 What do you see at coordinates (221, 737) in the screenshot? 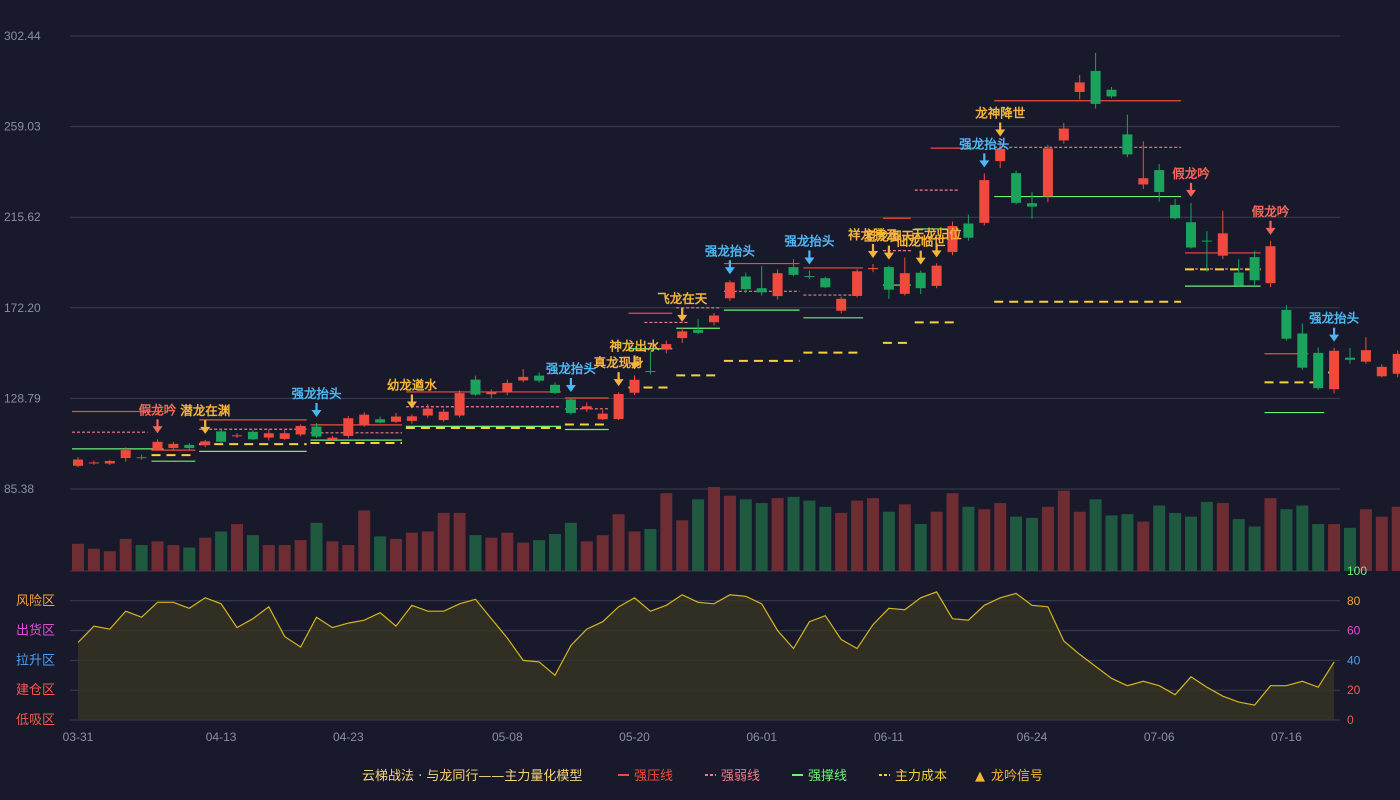
I see `date-tick-label: 04-13` at bounding box center [221, 737].